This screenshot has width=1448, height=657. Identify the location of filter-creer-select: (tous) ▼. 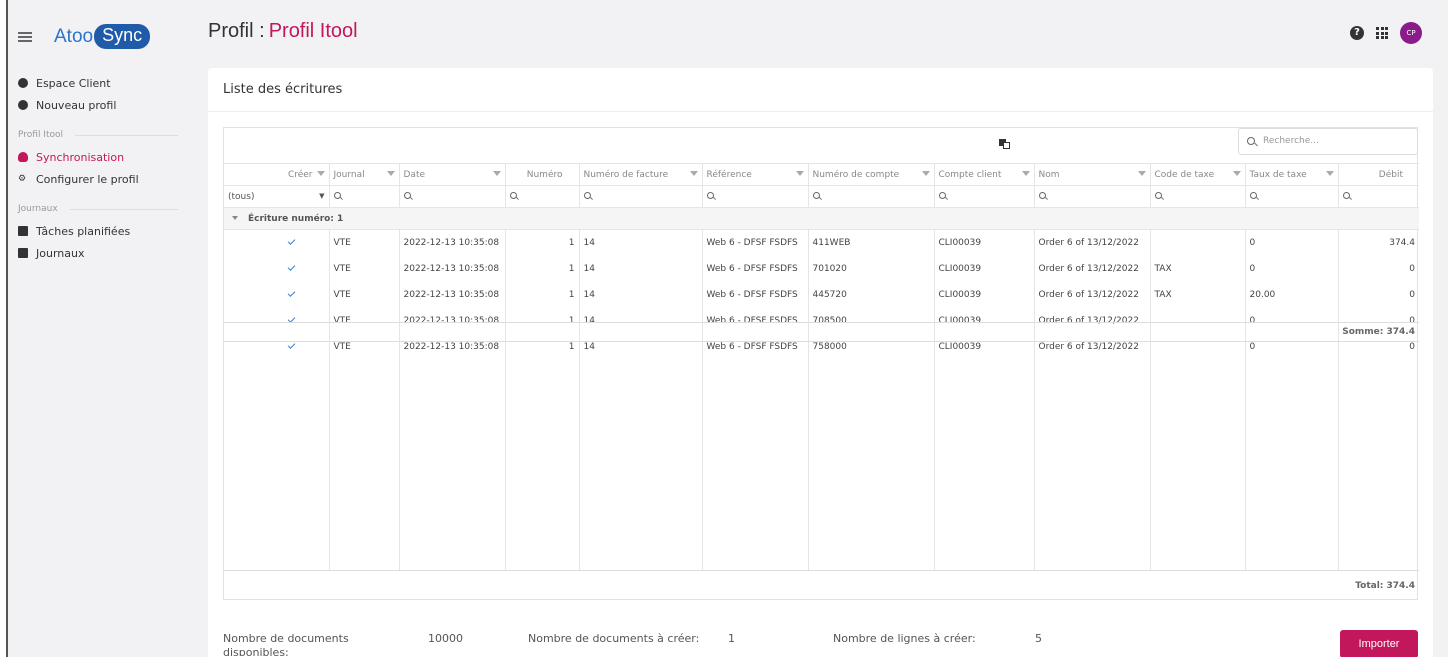
(276, 196).